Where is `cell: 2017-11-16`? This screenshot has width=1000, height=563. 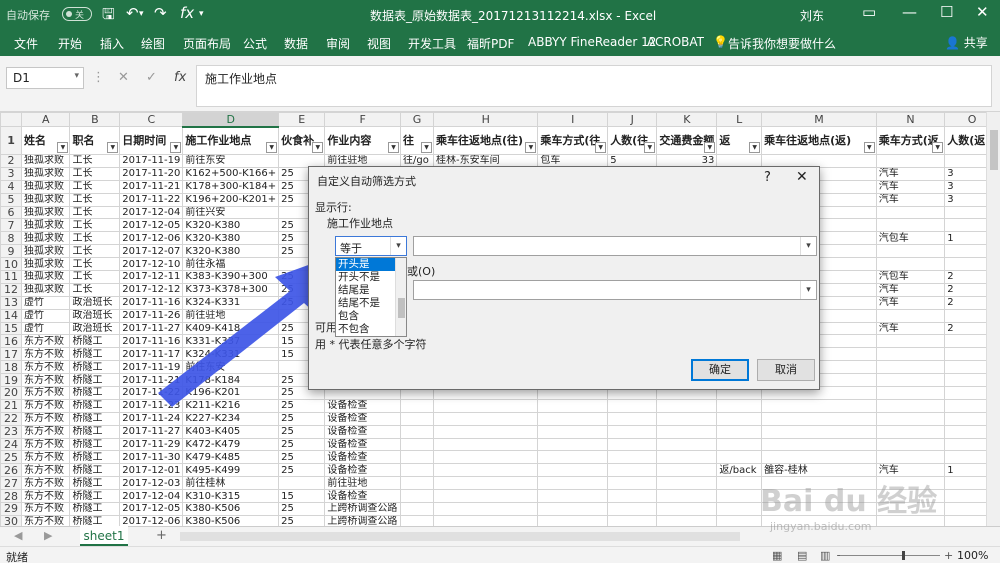 cell: 2017-11-16 is located at coordinates (151, 302).